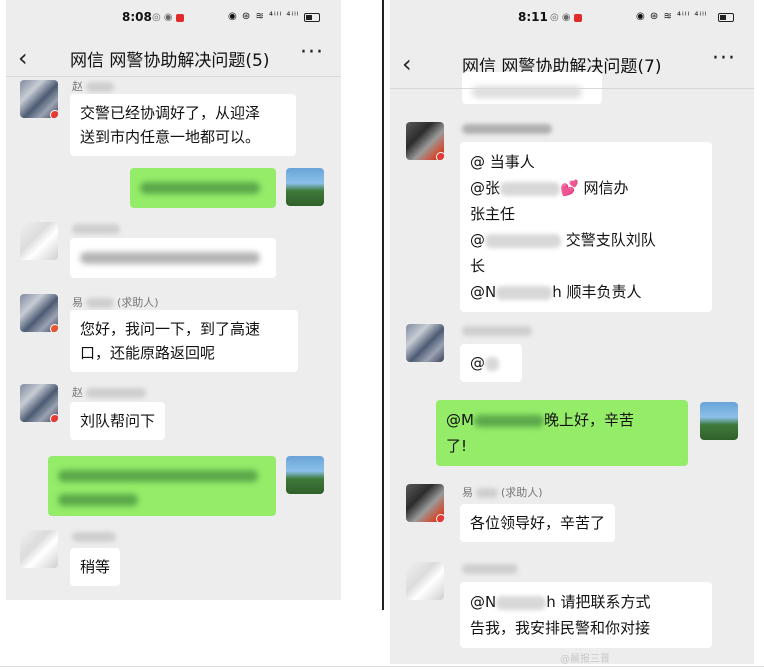  Describe the element at coordinates (170, 61) in the screenshot. I see `chat-title: 网信 网警协助解决问题(5)` at that location.